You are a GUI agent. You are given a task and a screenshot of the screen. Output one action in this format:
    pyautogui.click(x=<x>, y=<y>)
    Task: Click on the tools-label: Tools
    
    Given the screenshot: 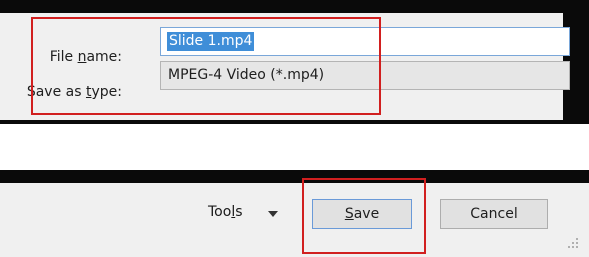 What is the action you would take?
    pyautogui.click(x=225, y=212)
    